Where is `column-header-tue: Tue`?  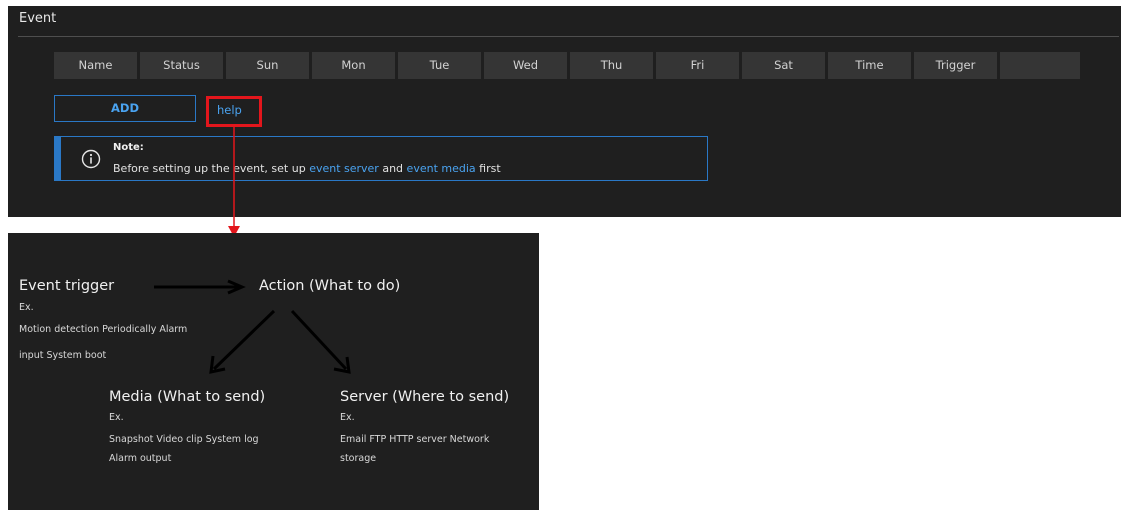
column-header-tue: Tue is located at coordinates (439, 65).